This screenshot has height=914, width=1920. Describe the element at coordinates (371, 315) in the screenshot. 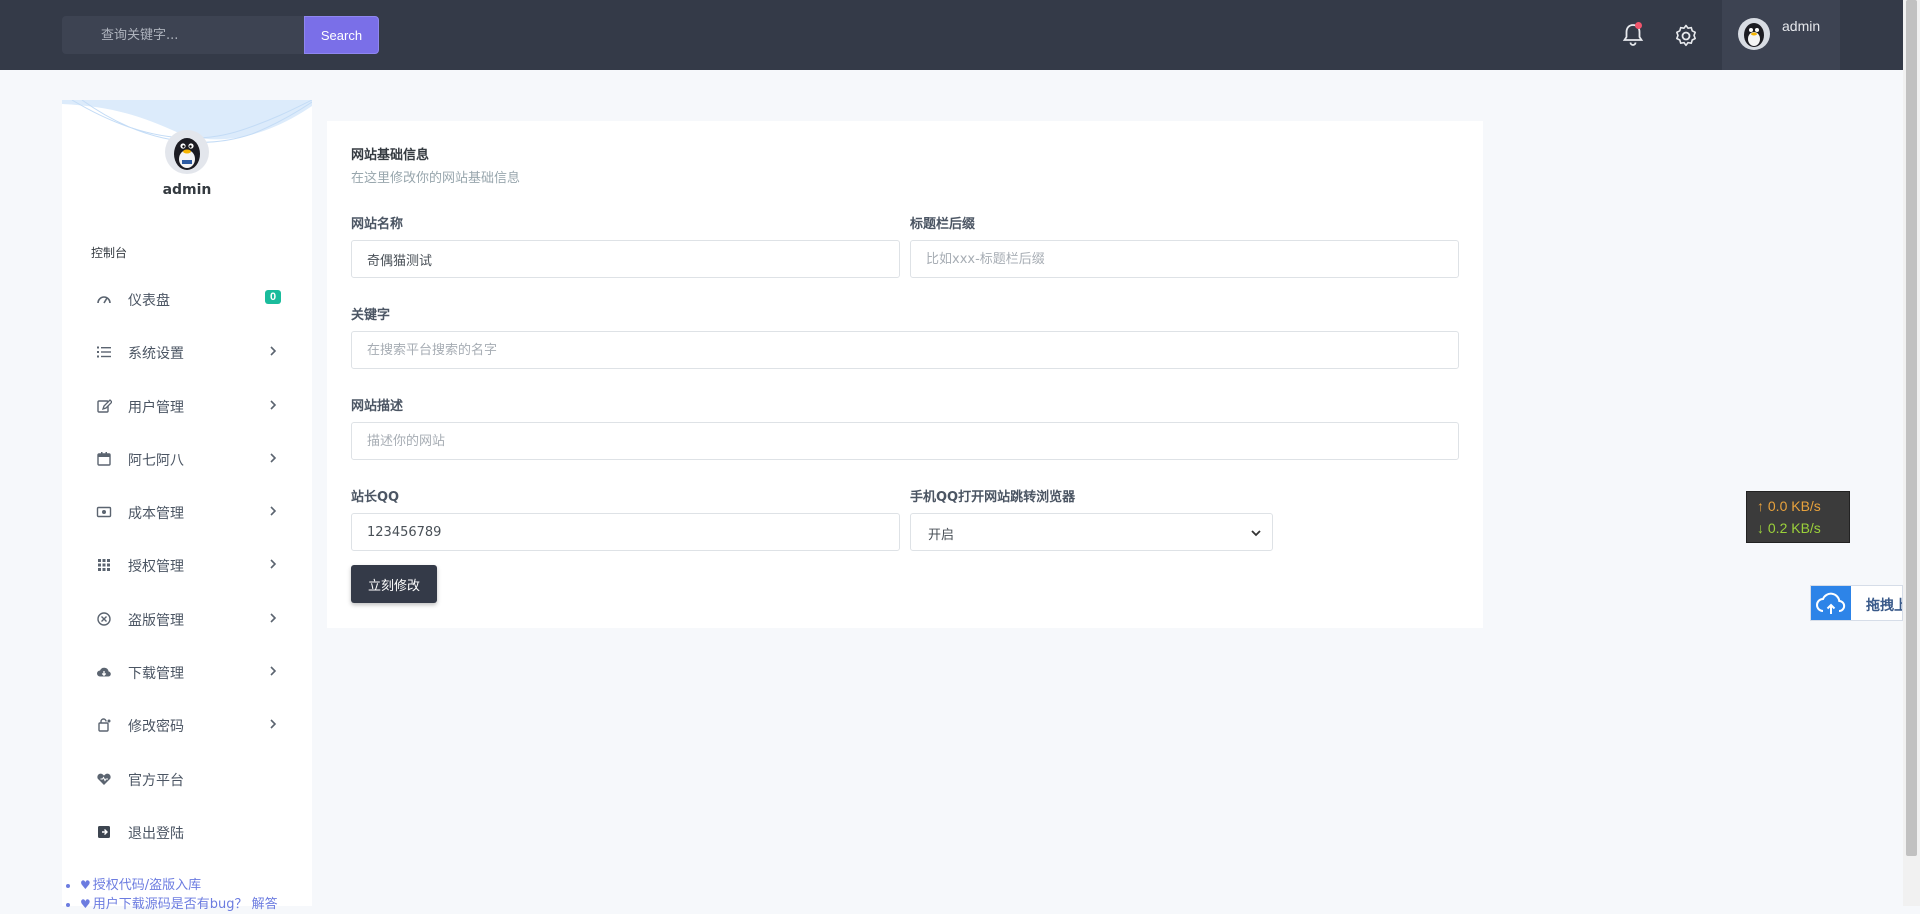

I see `keywords-label: 关键字` at that location.